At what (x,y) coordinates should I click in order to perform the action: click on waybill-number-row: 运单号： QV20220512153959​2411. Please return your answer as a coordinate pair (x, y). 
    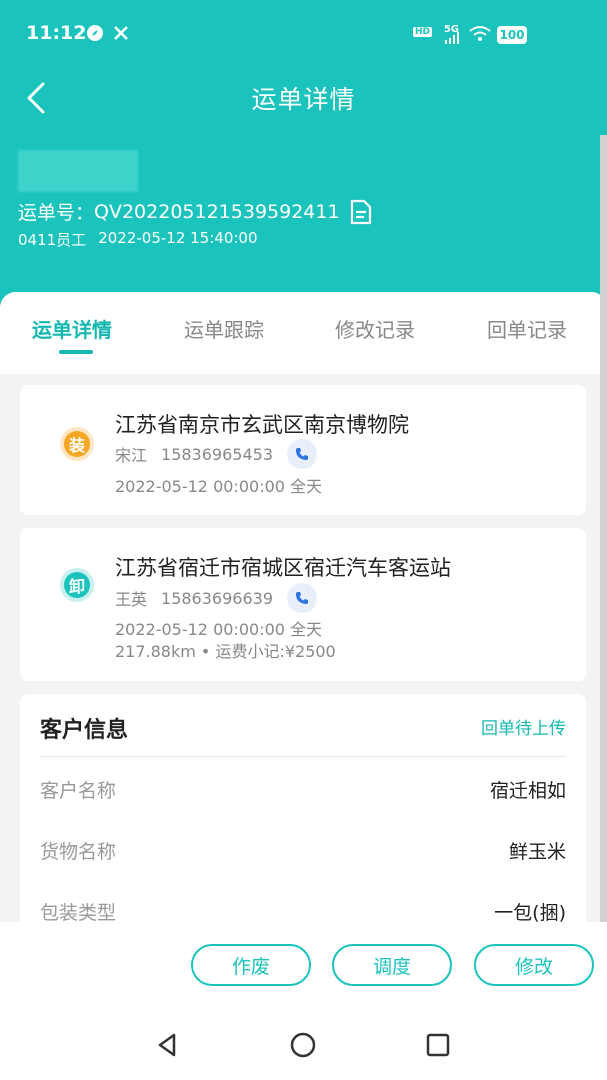
    Looking at the image, I should click on (195, 211).